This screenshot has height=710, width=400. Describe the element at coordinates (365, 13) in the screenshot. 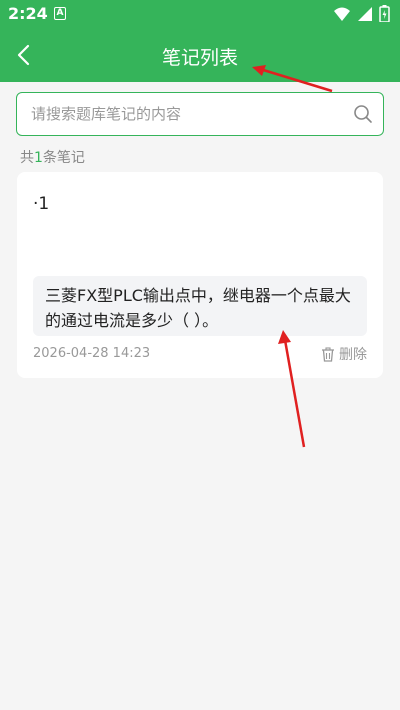

I see `signal-icon` at that location.